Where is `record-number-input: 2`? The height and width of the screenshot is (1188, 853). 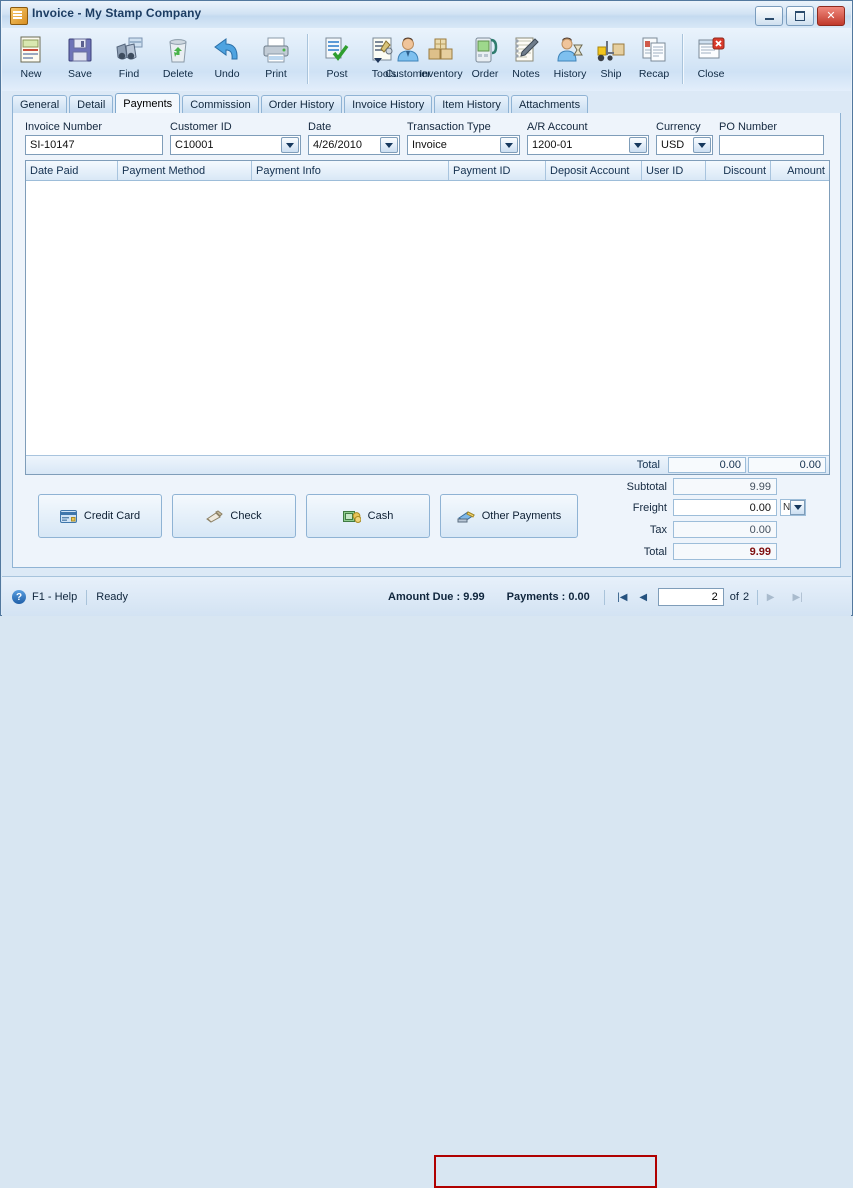
record-number-input: 2 is located at coordinates (690, 597).